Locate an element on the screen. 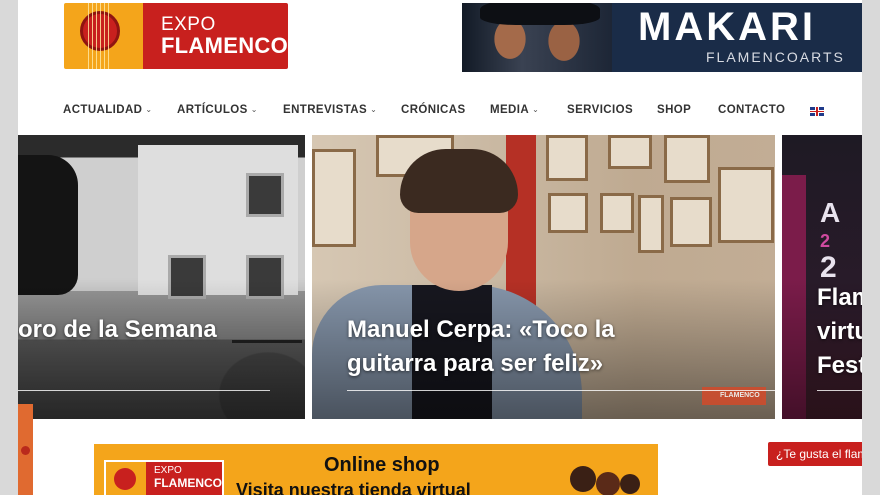 The image size is (880, 495). slide-overlay is located at coordinates (161, 349).